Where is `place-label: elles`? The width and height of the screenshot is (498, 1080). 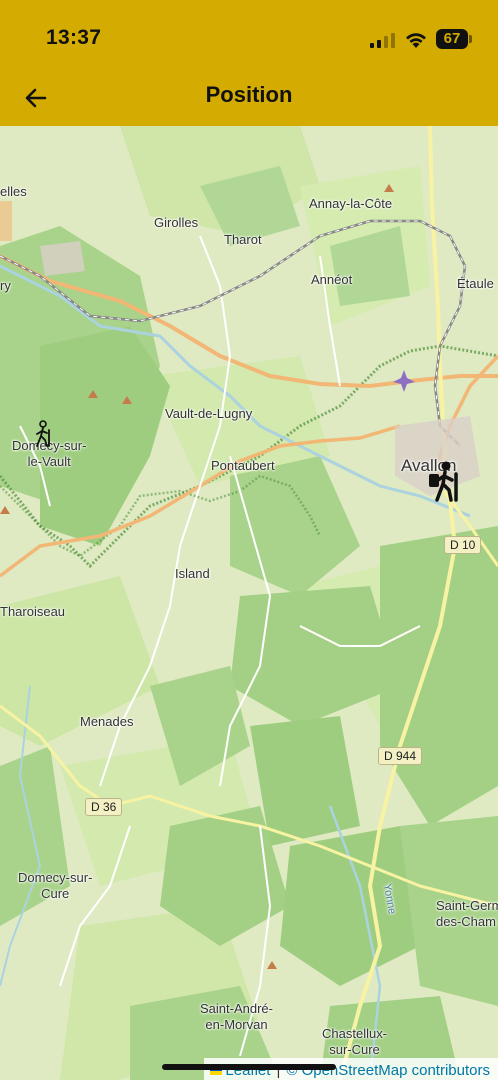
place-label: elles is located at coordinates (13, 191).